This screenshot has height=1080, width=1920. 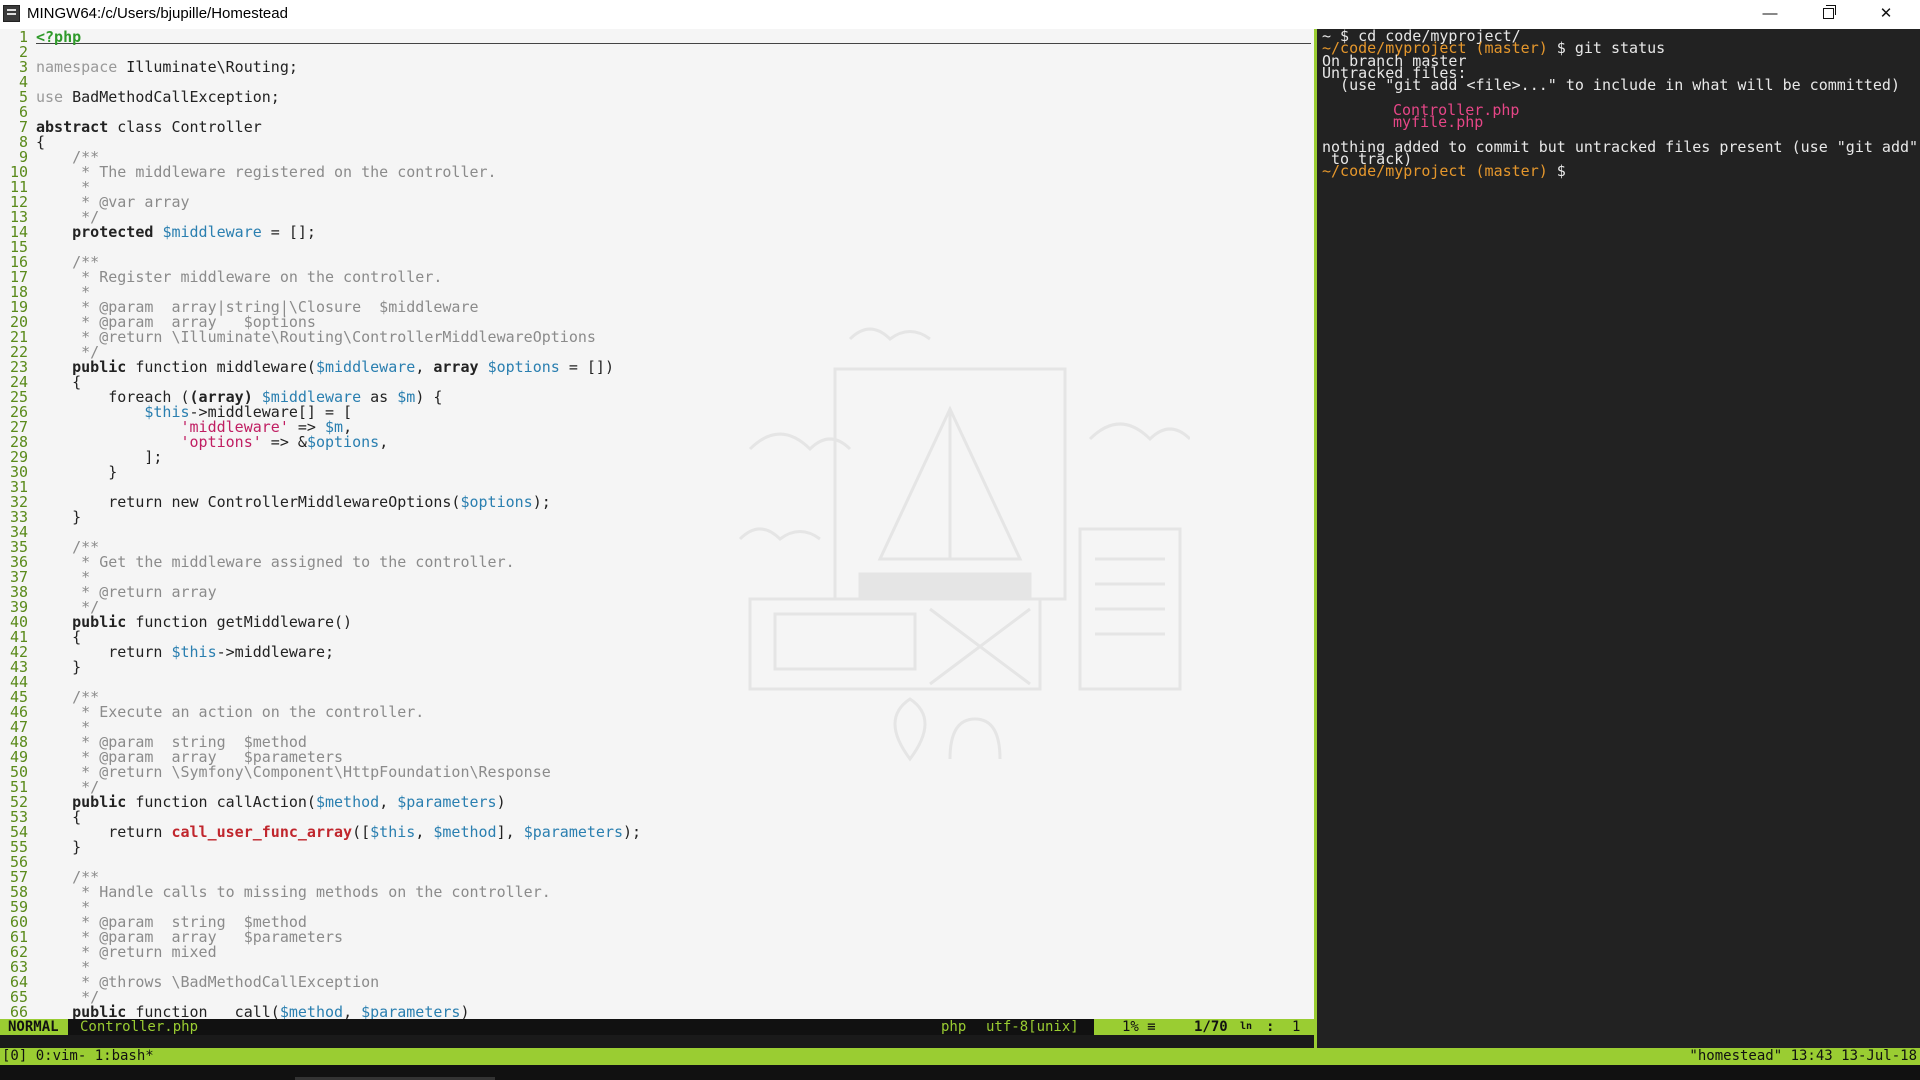 I want to click on code-line: 1 <?php, so click(x=40, y=37).